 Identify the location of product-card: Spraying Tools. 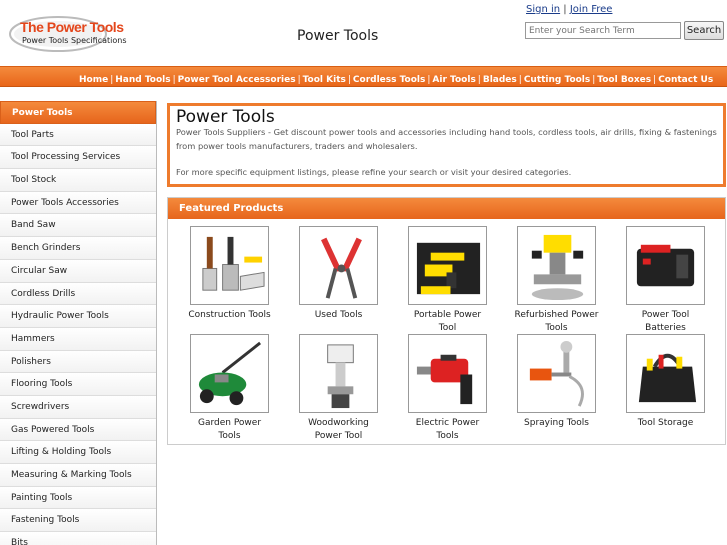
(556, 382).